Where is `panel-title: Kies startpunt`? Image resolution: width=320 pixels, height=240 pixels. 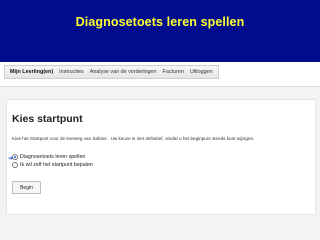
panel-title: Kies startpunt is located at coordinates (47, 119).